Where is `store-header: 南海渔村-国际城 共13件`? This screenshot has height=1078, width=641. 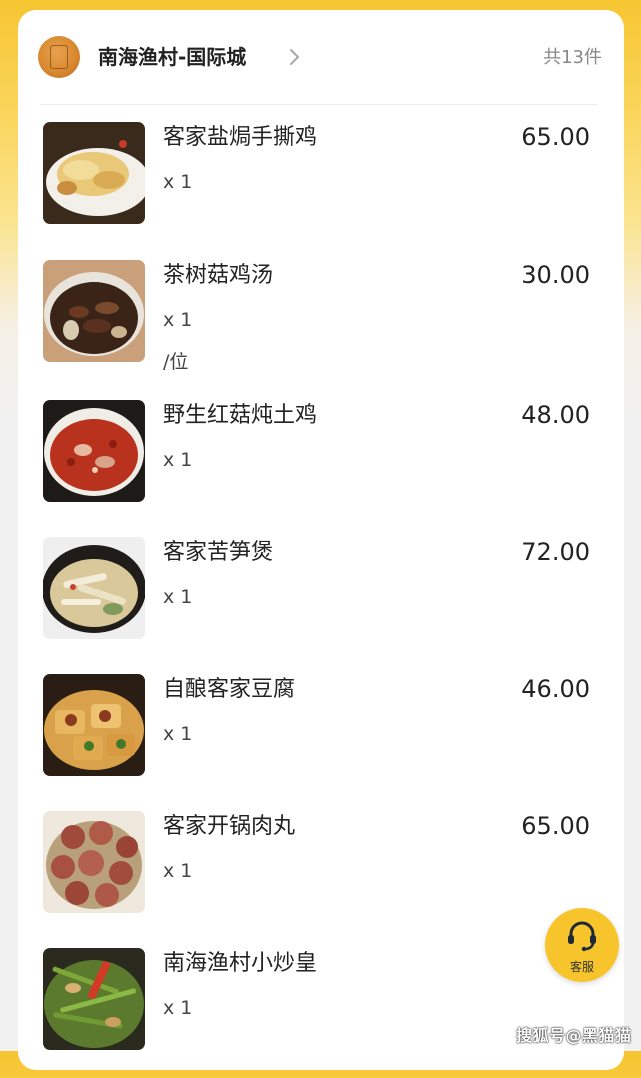
store-header: 南海渔村-国际城 共13件 is located at coordinates (321, 57).